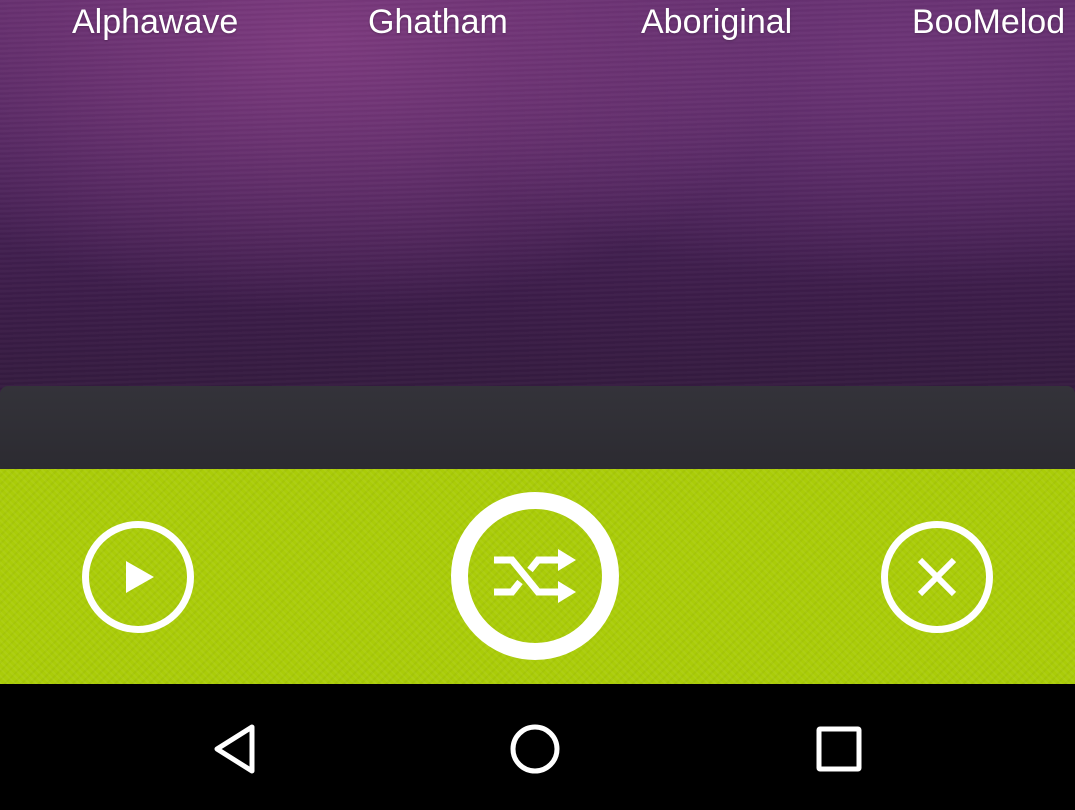  I want to click on dark-panel, so click(537, 431).